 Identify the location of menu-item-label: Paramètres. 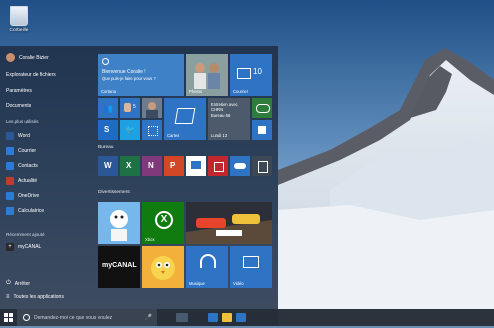
(19, 91).